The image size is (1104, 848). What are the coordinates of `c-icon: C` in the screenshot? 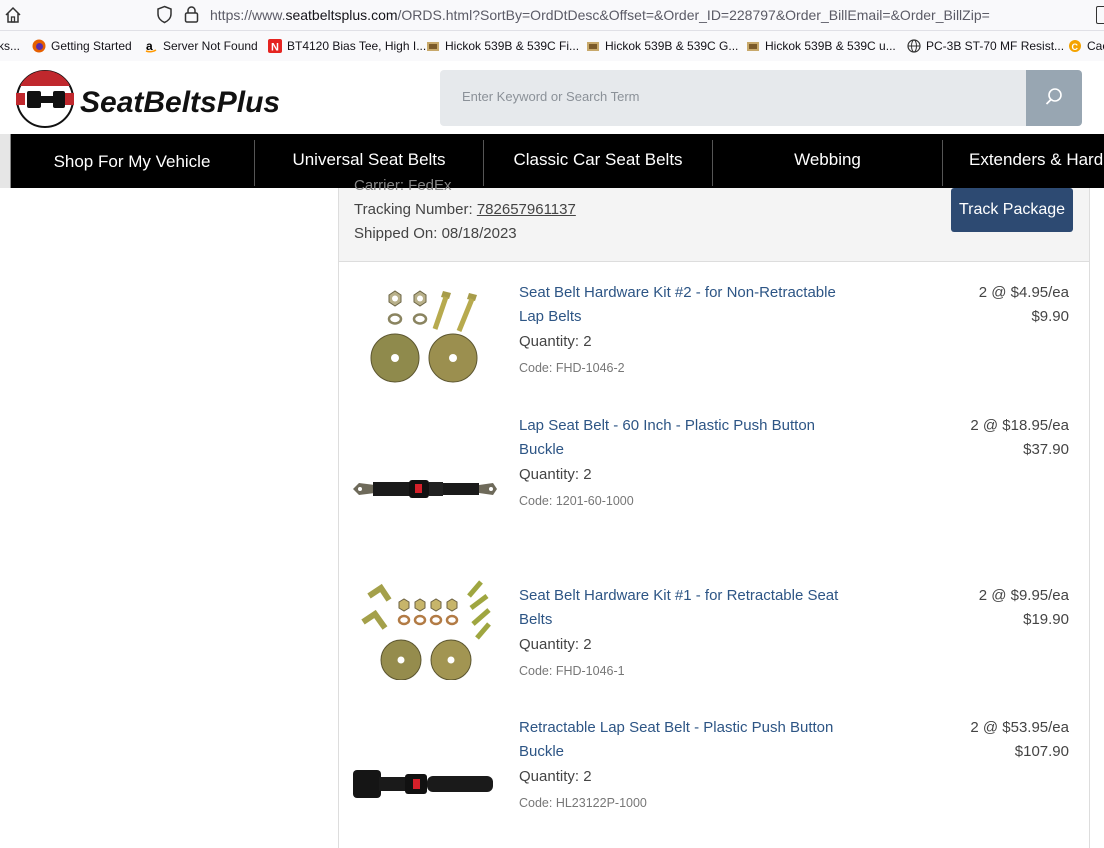 It's located at (1075, 46).